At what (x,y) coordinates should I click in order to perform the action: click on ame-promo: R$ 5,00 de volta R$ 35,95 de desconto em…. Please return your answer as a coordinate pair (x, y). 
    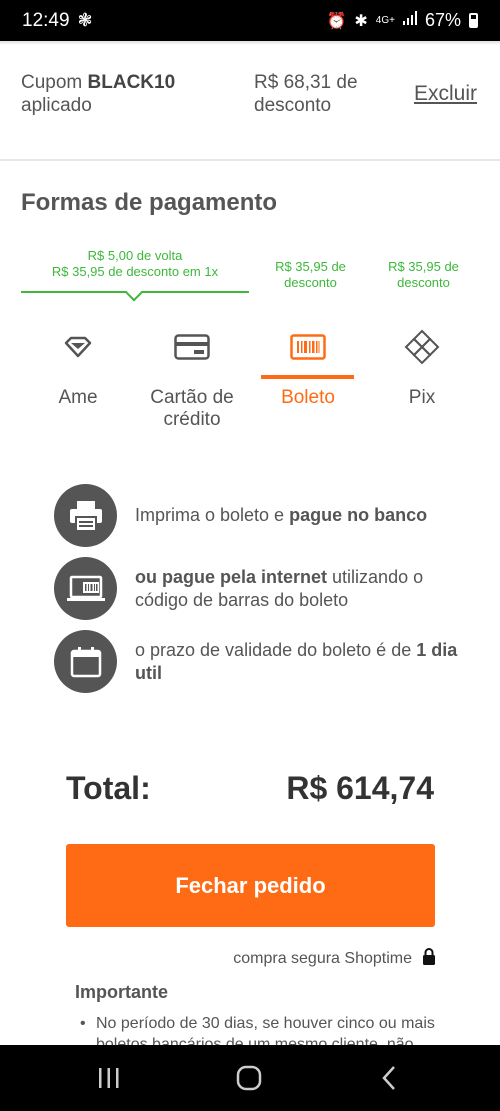
    Looking at the image, I should click on (135, 264).